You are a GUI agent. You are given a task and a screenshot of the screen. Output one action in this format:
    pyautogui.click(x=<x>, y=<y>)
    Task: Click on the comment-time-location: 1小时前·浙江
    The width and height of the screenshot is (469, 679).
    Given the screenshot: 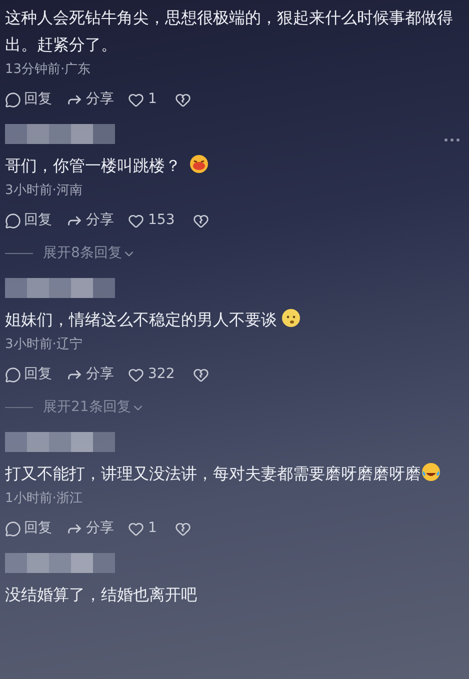 What is the action you would take?
    pyautogui.click(x=44, y=499)
    